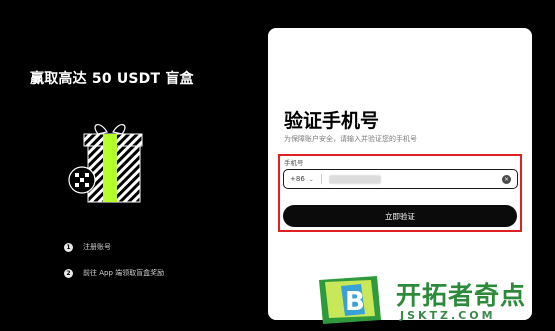 The height and width of the screenshot is (331, 555). Describe the element at coordinates (311, 179) in the screenshot. I see `chevron-down-icon: ⌄` at that location.